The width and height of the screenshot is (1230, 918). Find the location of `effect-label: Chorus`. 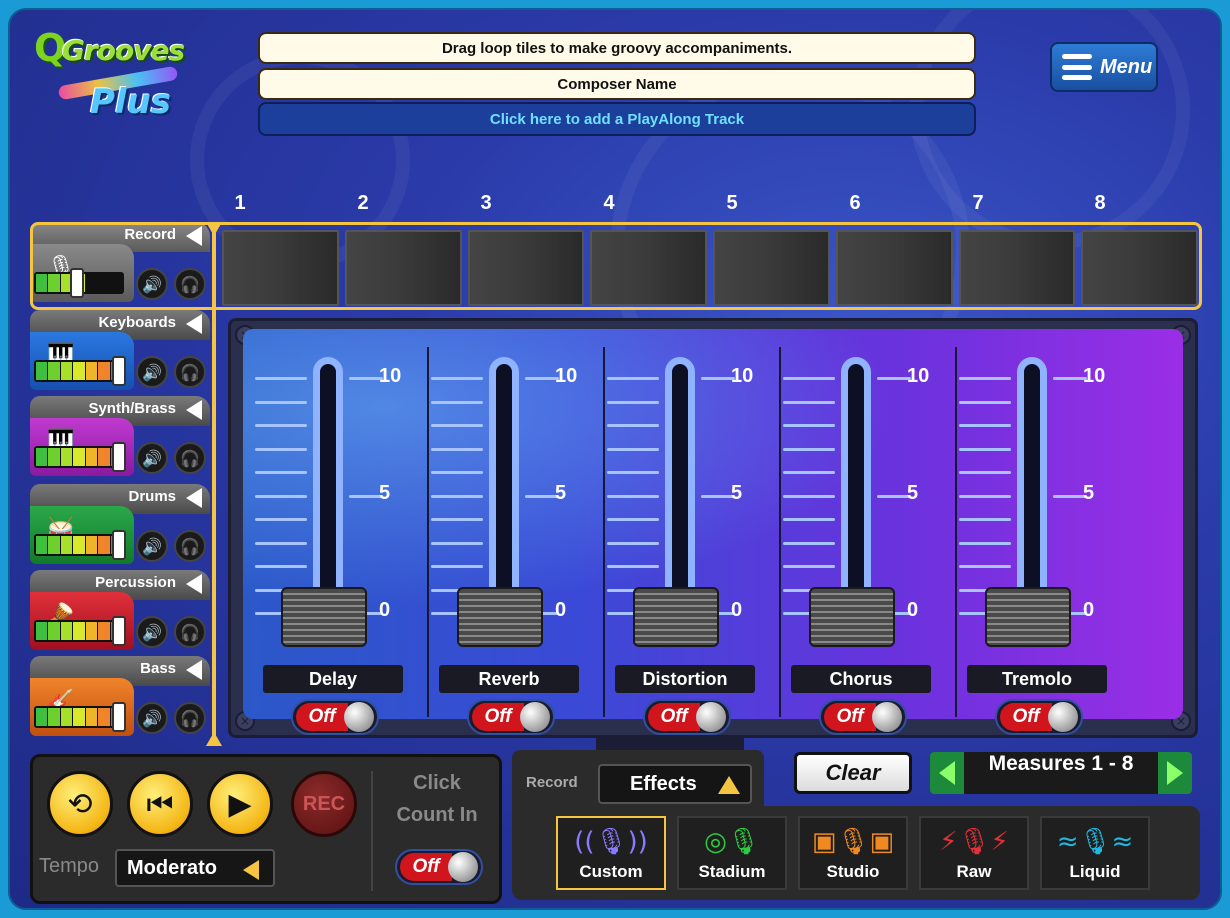

effect-label: Chorus is located at coordinates (861, 679).